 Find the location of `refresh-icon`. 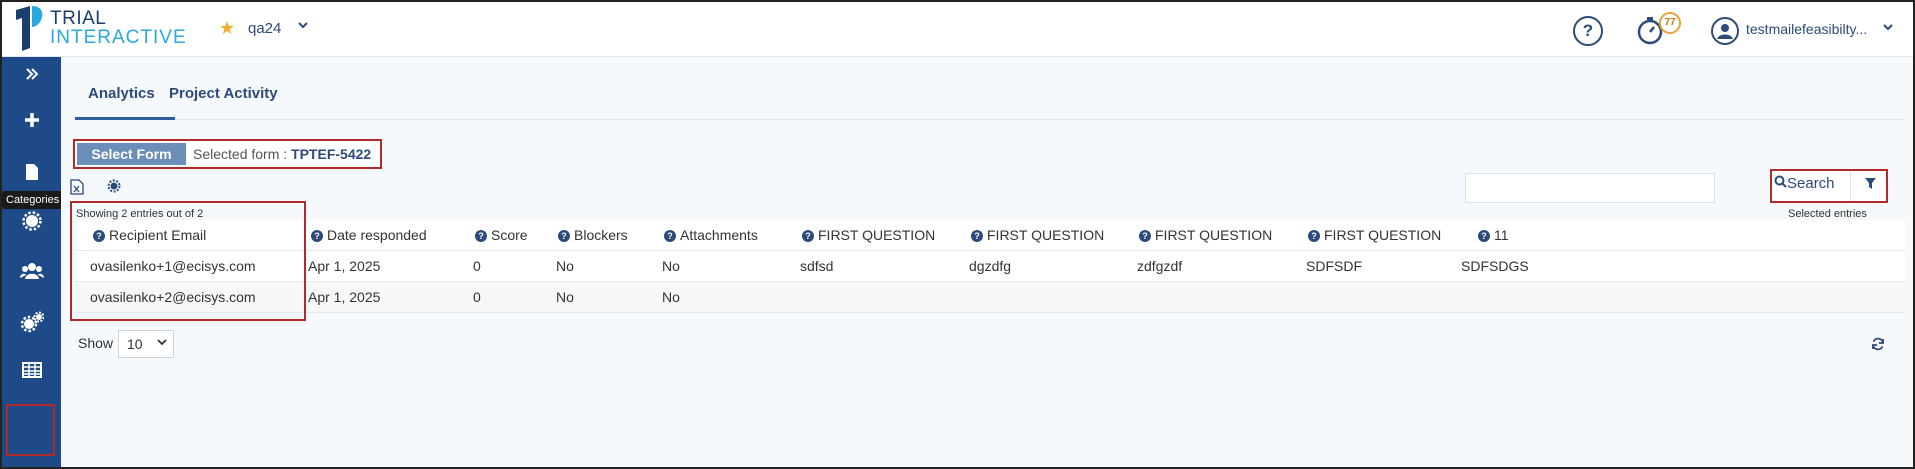

refresh-icon is located at coordinates (1878, 346).